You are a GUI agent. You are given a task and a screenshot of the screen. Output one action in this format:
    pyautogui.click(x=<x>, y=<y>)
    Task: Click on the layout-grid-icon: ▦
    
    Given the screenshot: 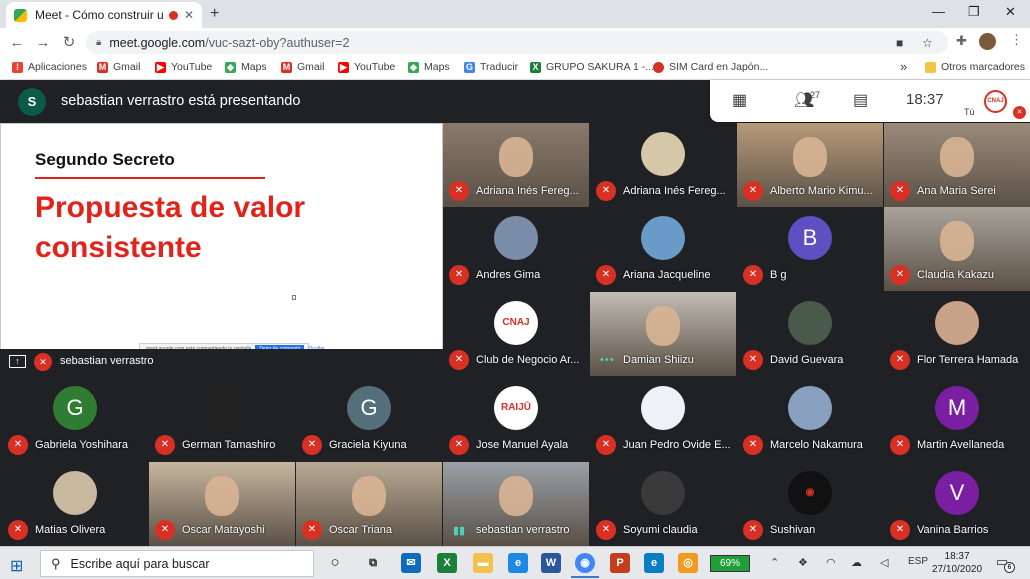 What is the action you would take?
    pyautogui.click(x=739, y=100)
    